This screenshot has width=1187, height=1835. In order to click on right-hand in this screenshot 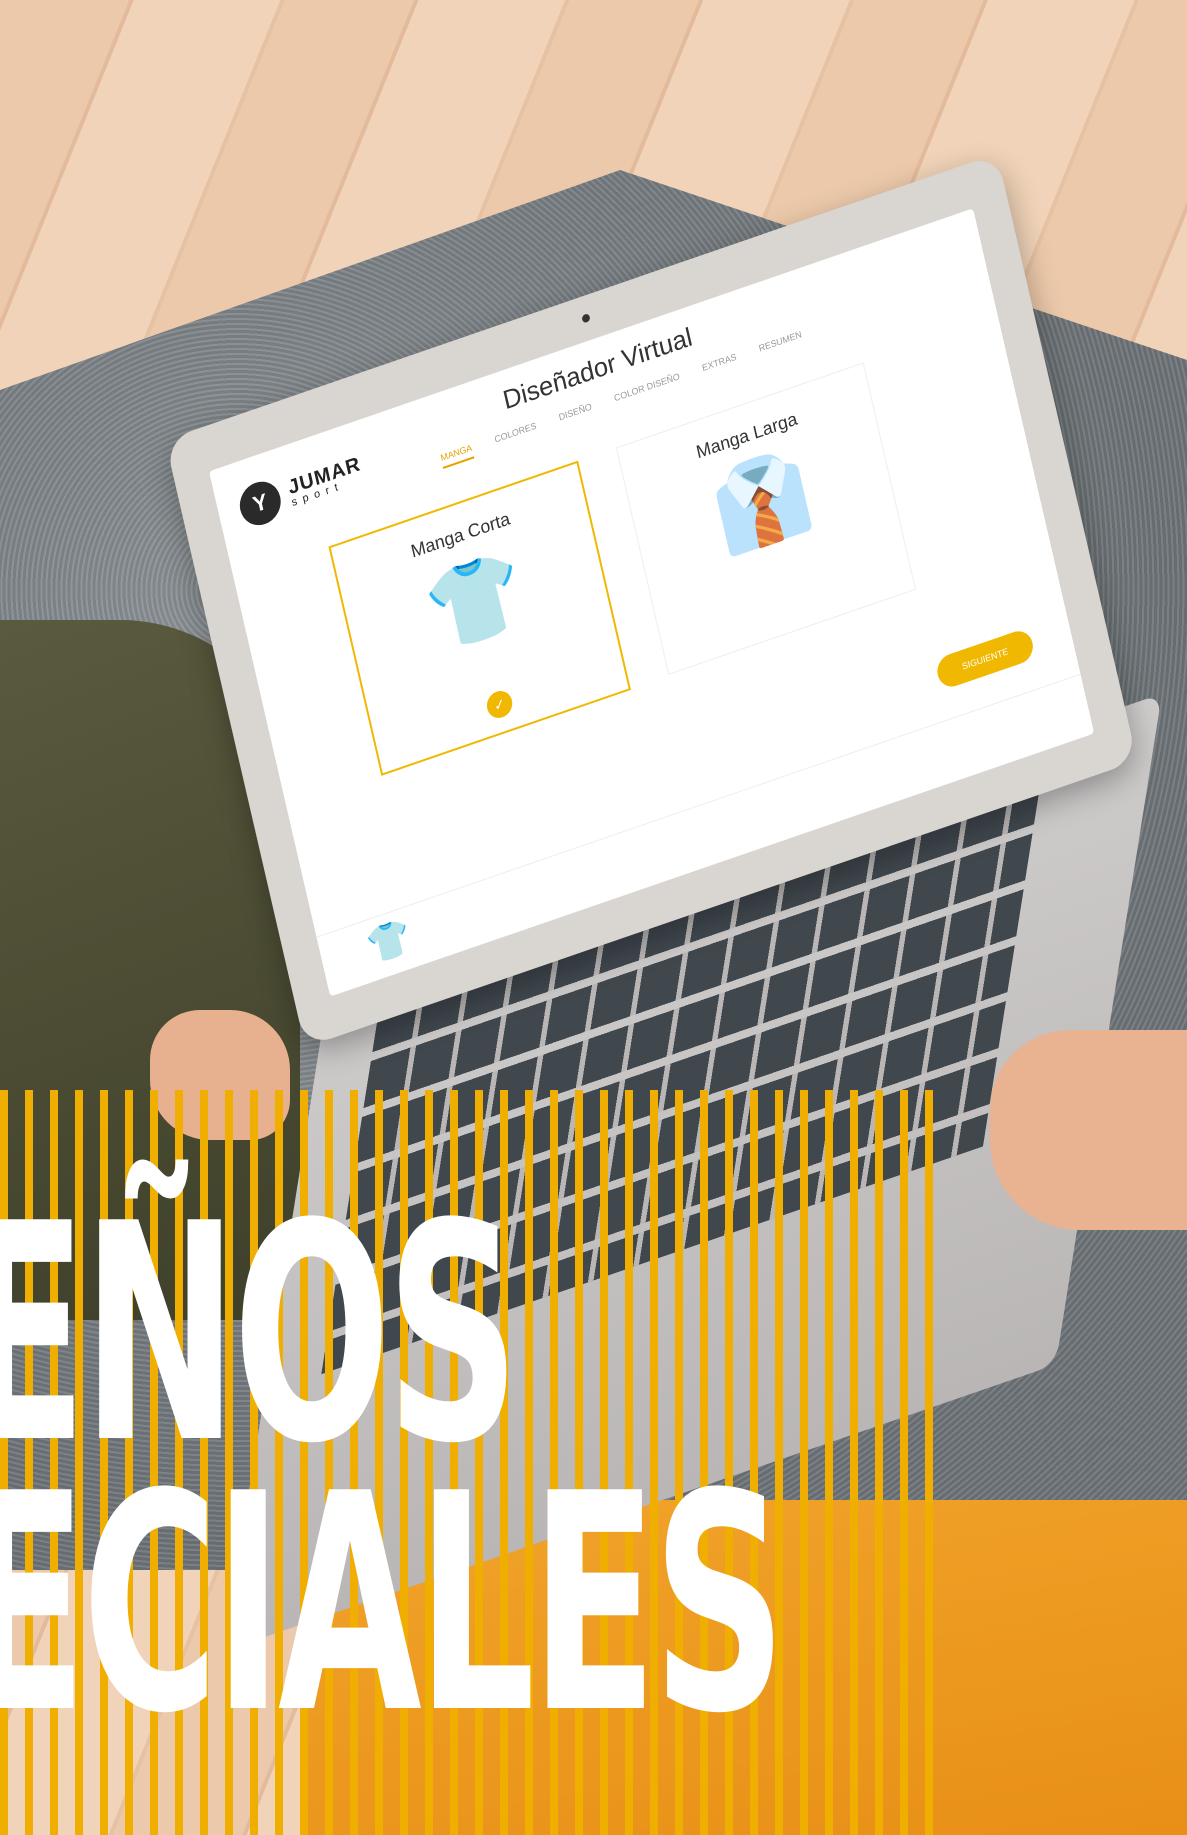, I will do `click(1088, 1130)`.